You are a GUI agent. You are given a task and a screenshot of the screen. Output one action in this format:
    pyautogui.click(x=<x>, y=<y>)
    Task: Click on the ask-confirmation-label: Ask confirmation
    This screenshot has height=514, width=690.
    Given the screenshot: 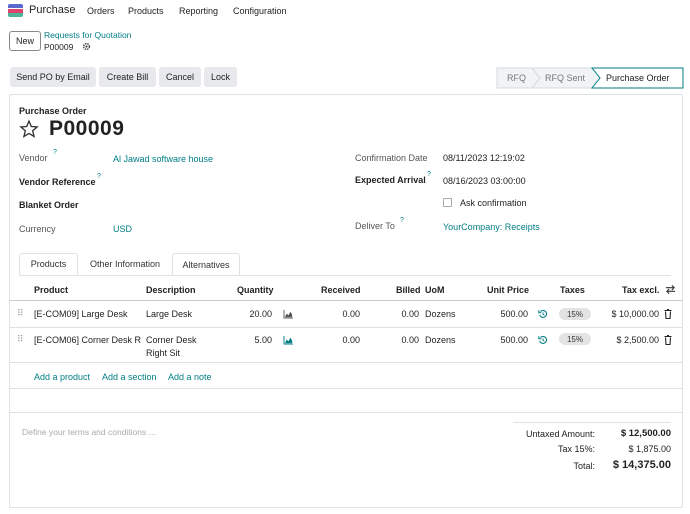 What is the action you would take?
    pyautogui.click(x=493, y=203)
    